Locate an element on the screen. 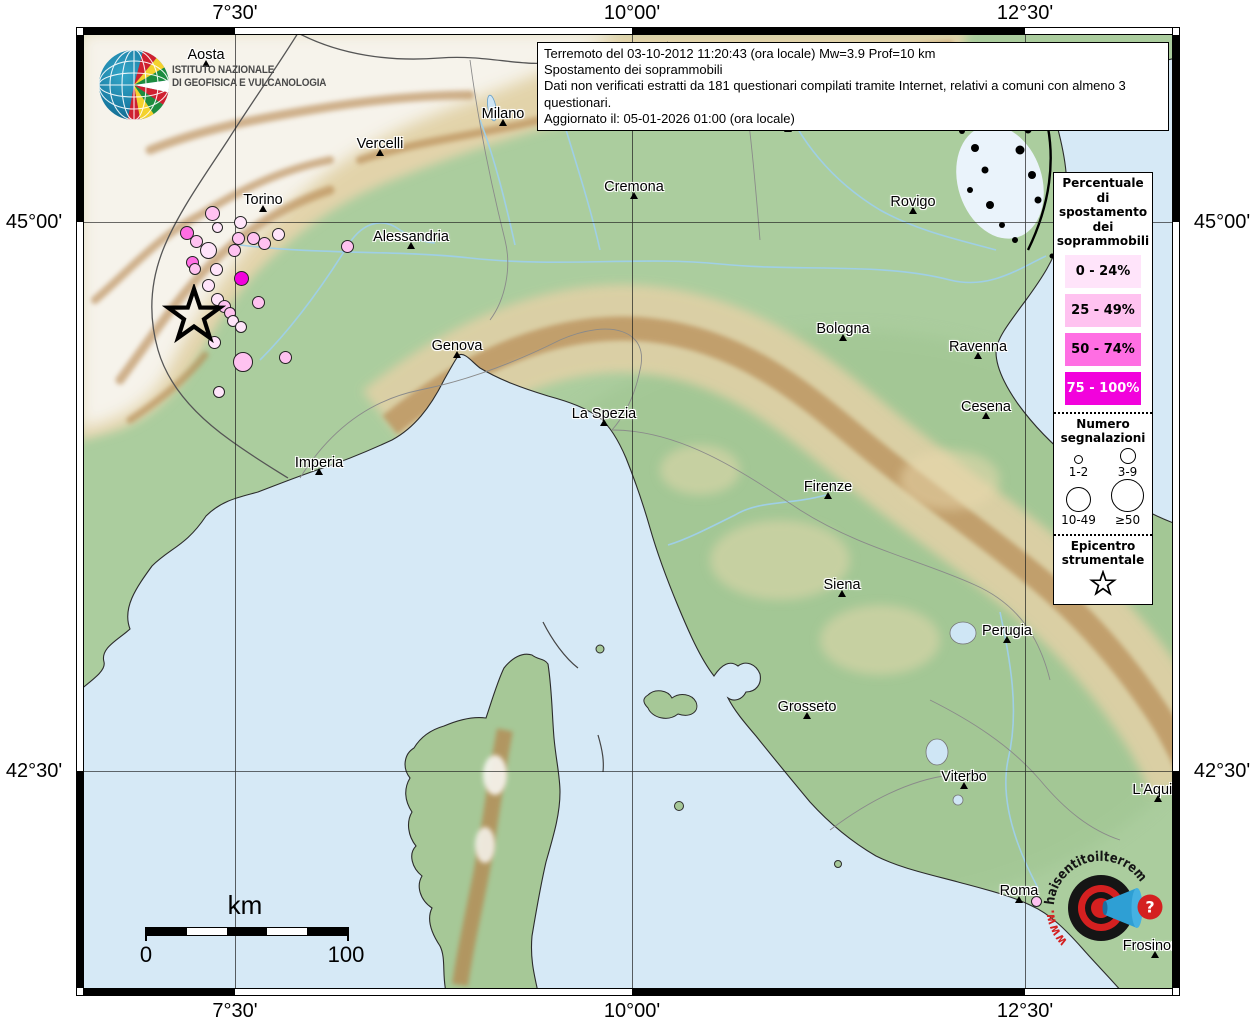 The height and width of the screenshot is (1024, 1255). count-label: 10-49 is located at coordinates (1078, 519).